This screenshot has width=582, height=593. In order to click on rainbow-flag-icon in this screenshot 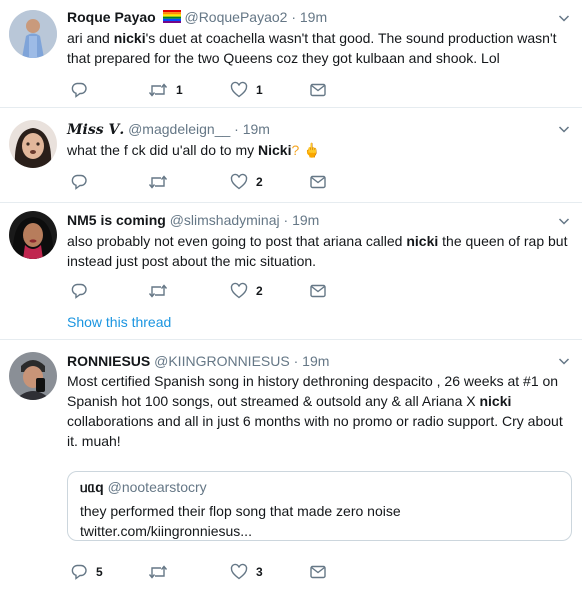, I will do `click(171, 16)`.